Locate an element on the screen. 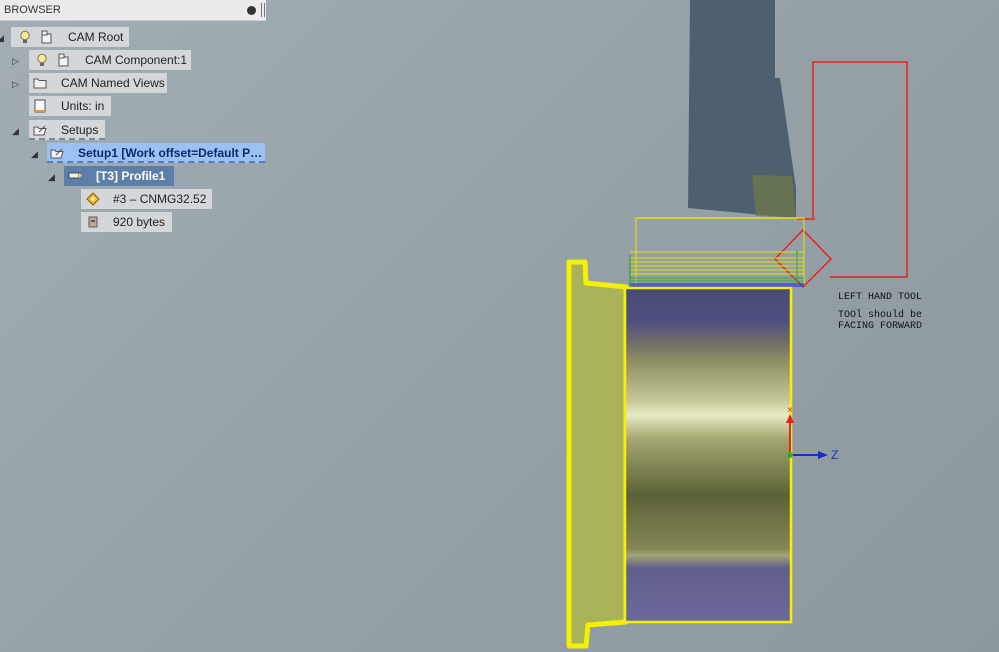  tree-node-named-views: CAM Named Views is located at coordinates (98, 83).